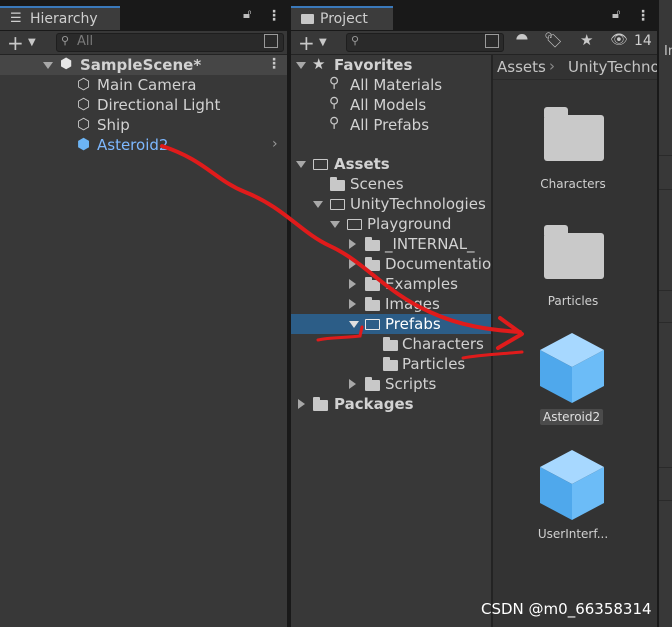 This screenshot has height=627, width=672. I want to click on tab-hierarchy: ☰ Hierarchy, so click(60, 18).